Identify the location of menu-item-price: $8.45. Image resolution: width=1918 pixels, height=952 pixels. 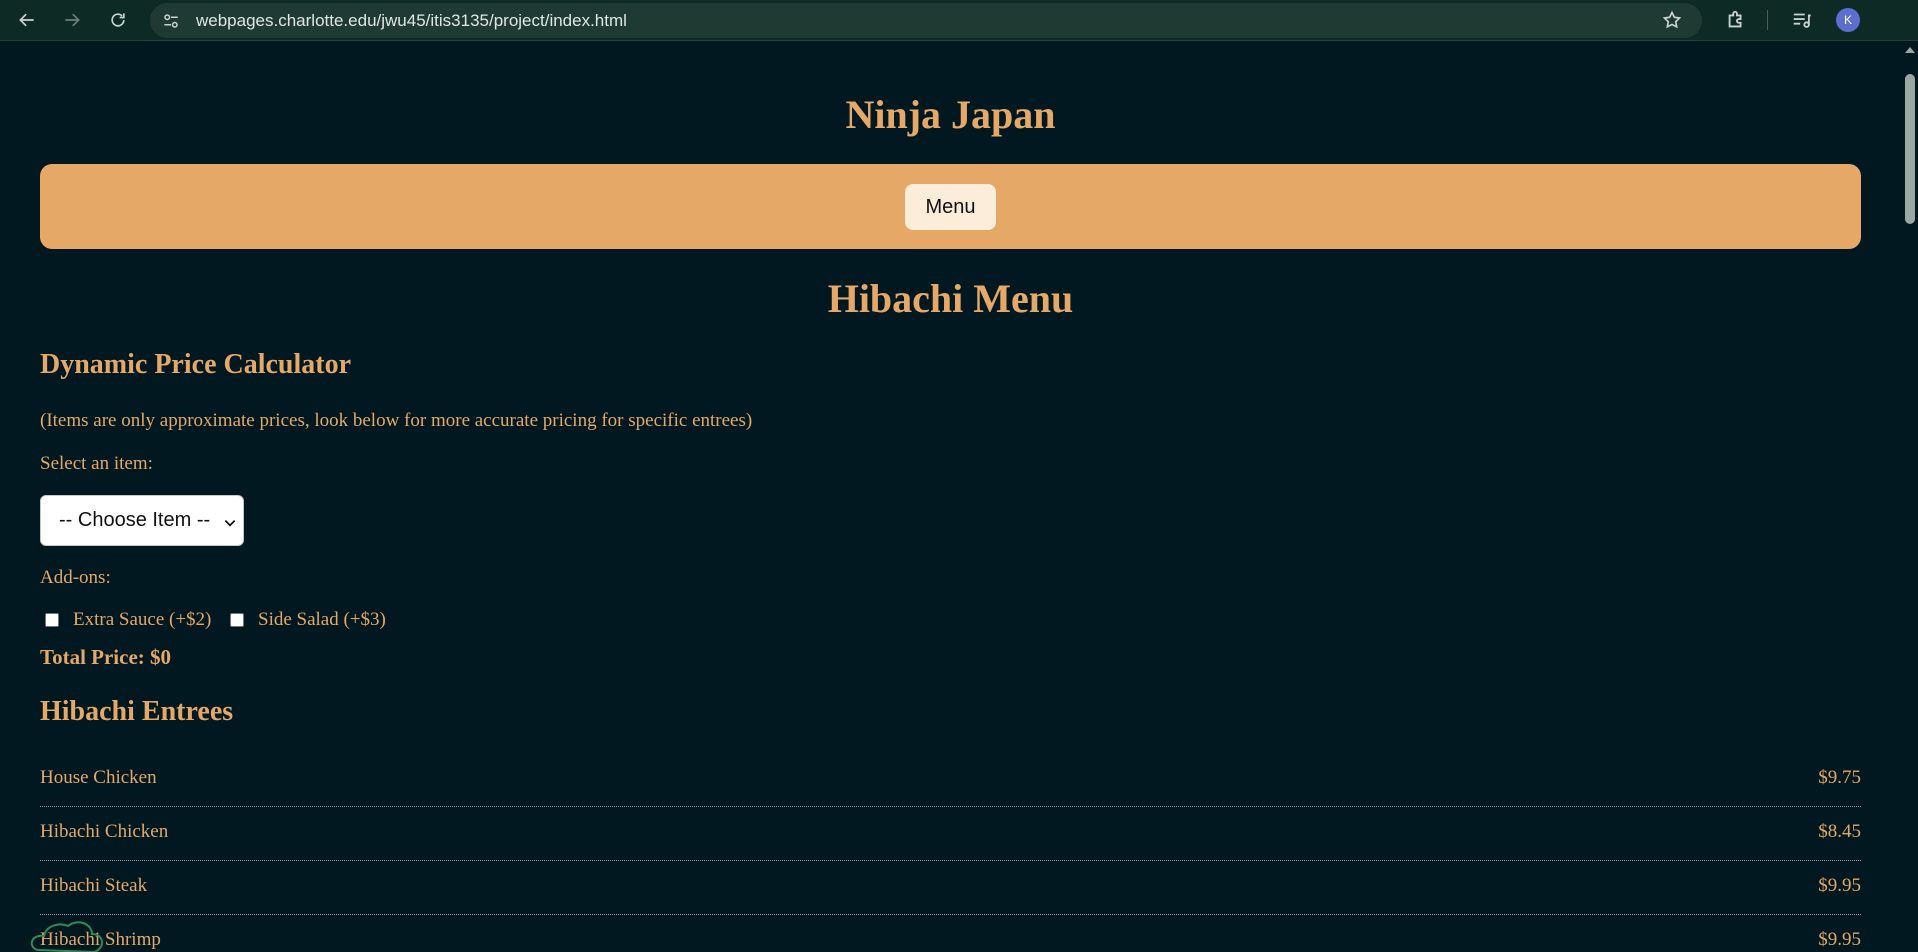
(1839, 831).